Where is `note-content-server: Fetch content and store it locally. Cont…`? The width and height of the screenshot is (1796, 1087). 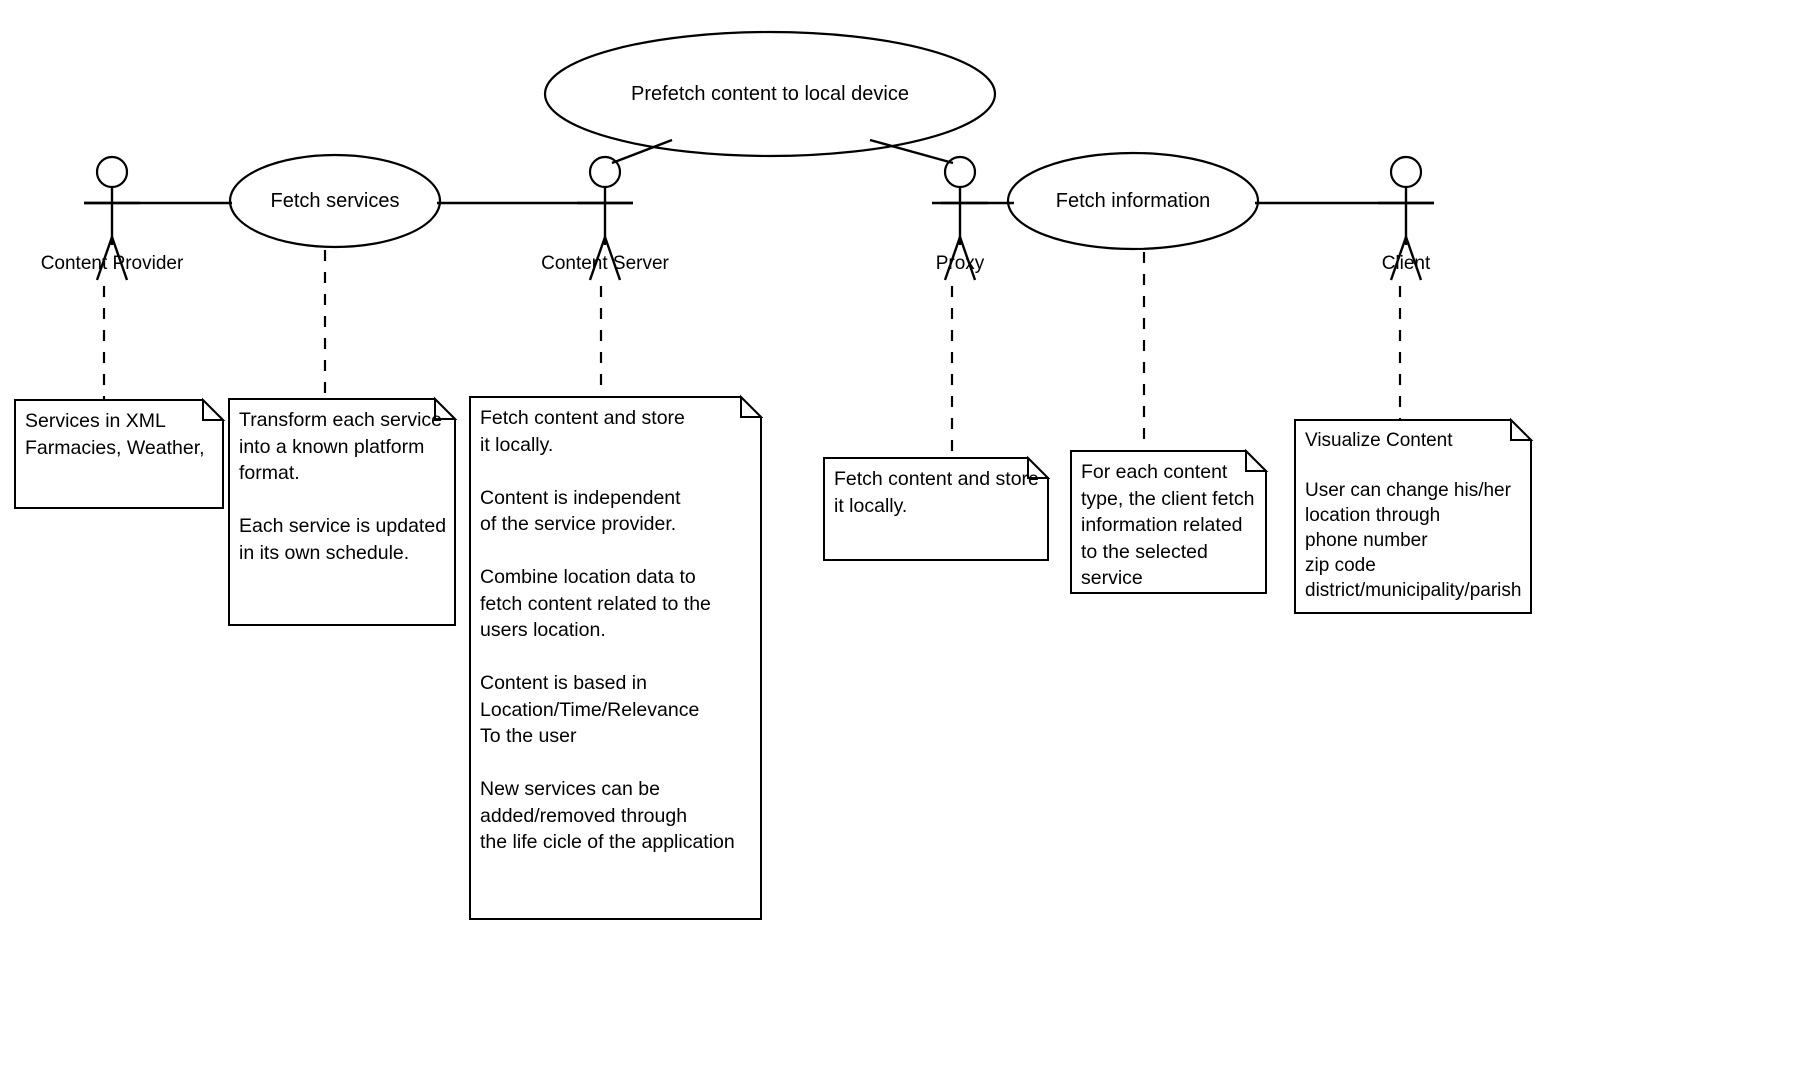
note-content-server: Fetch content and store it locally. Cont… is located at coordinates (615, 658).